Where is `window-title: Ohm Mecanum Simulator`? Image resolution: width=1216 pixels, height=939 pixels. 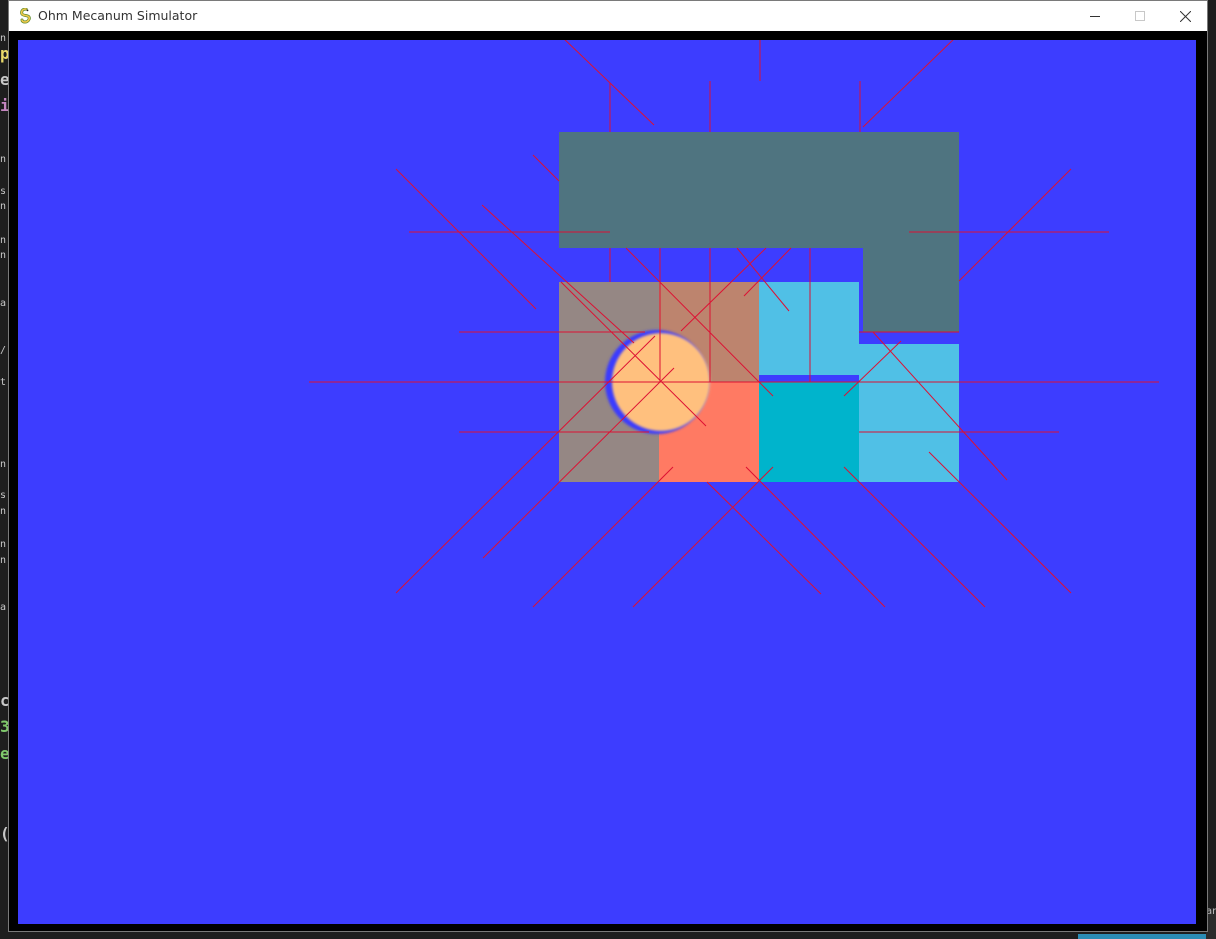 window-title: Ohm Mecanum Simulator is located at coordinates (118, 15).